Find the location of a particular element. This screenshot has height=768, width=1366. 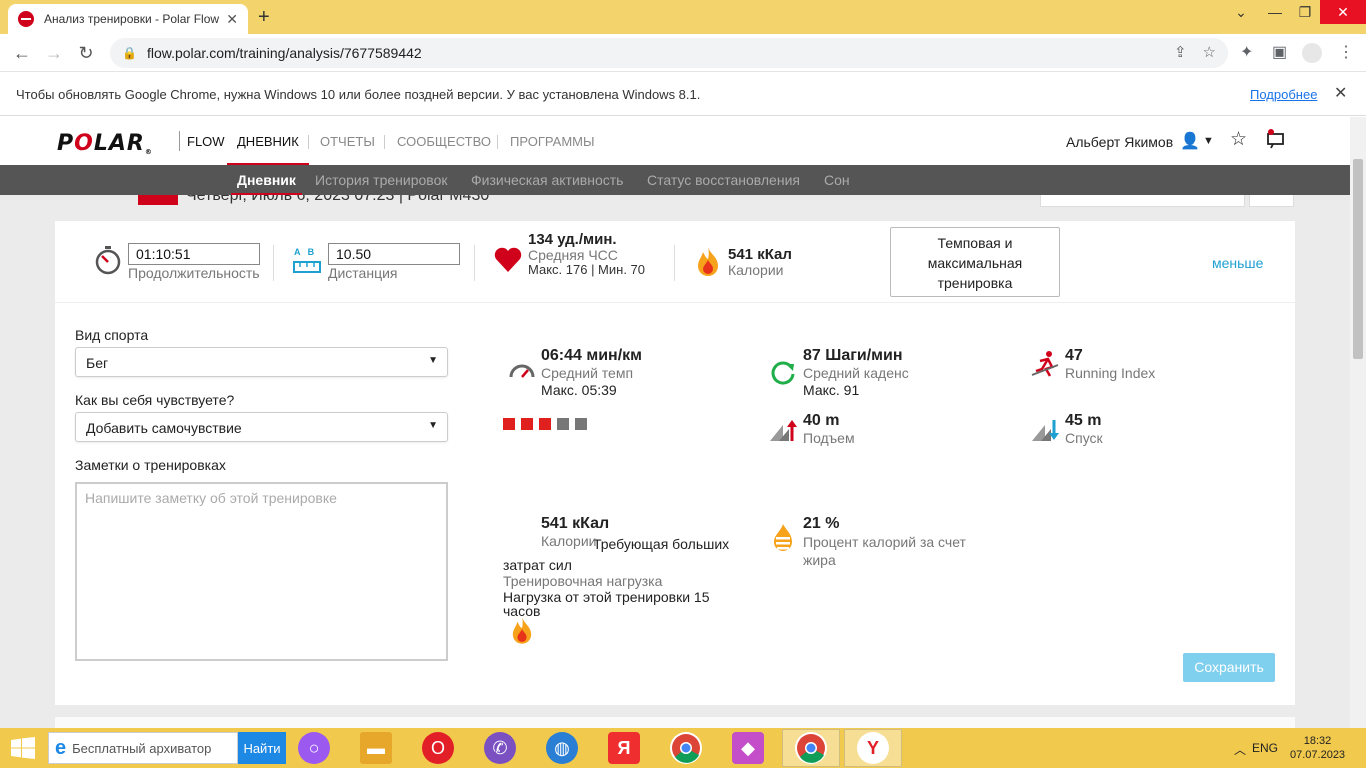

tab-title: Анализ тренировки - Polar Flow is located at coordinates (132, 19).